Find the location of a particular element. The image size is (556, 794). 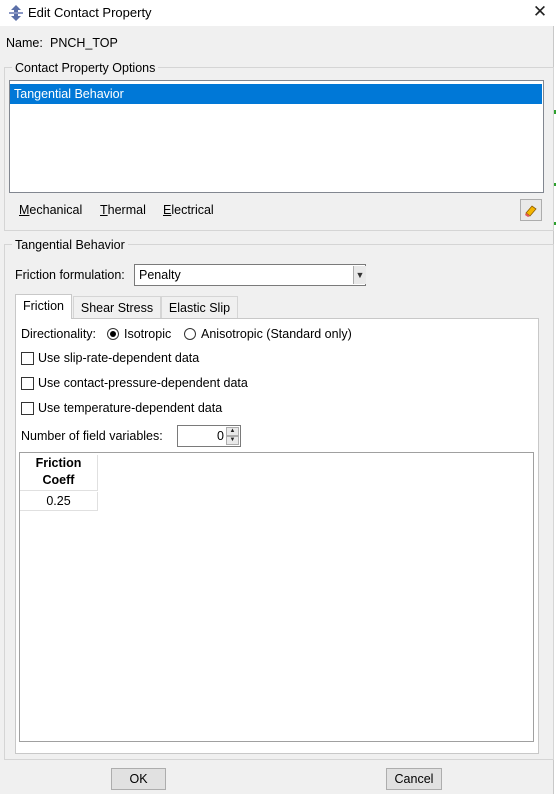

spin-down-icon: ▼ is located at coordinates (232, 440).